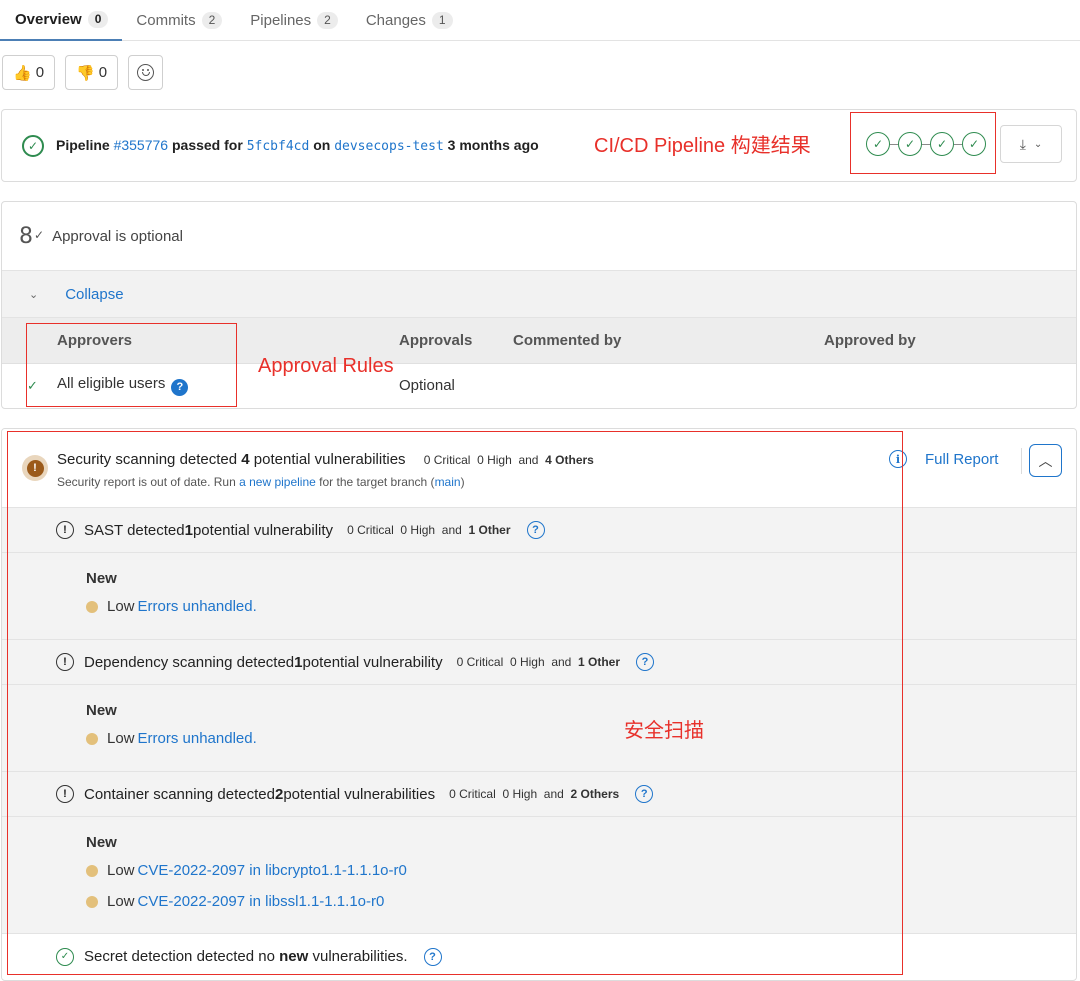 This screenshot has width=1080, height=981. What do you see at coordinates (539, 386) in the screenshot?
I see `approval-rule-row: ✓ All eligible users? Optional` at bounding box center [539, 386].